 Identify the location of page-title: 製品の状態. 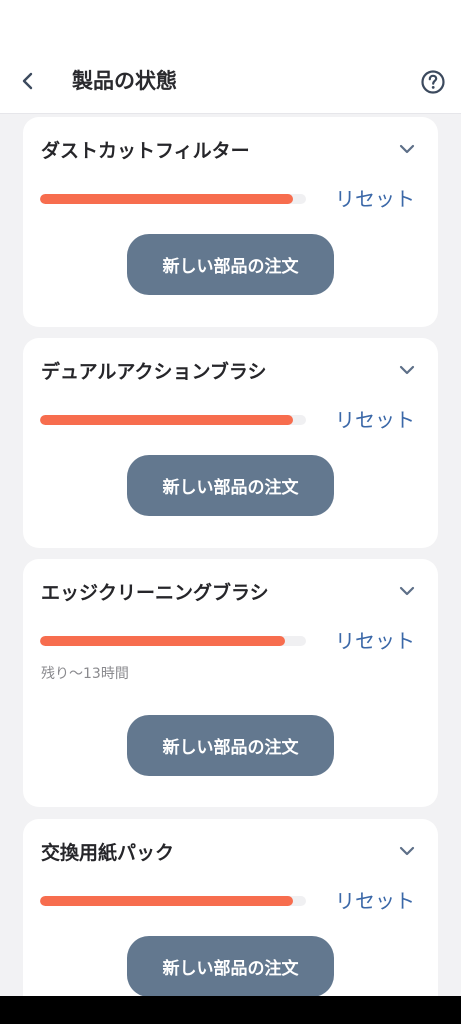
(124, 81).